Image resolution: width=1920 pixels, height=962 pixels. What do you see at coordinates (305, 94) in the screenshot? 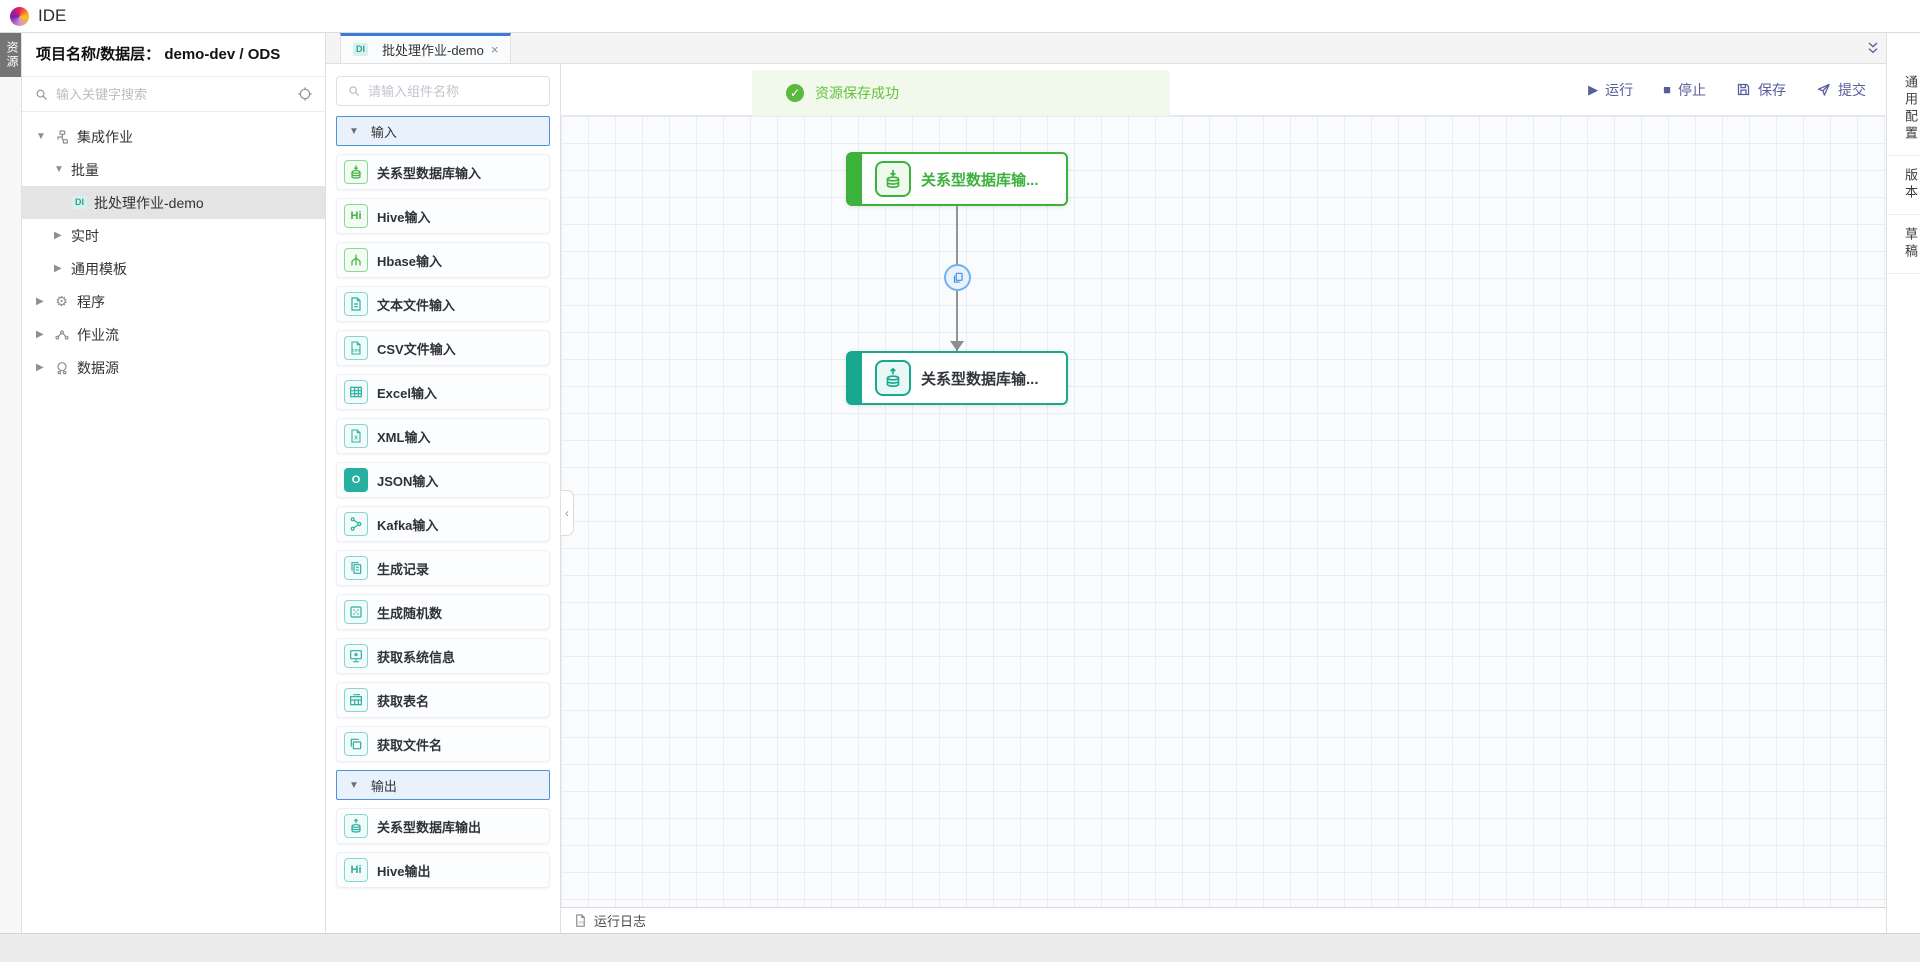
I see `locate-icon` at bounding box center [305, 94].